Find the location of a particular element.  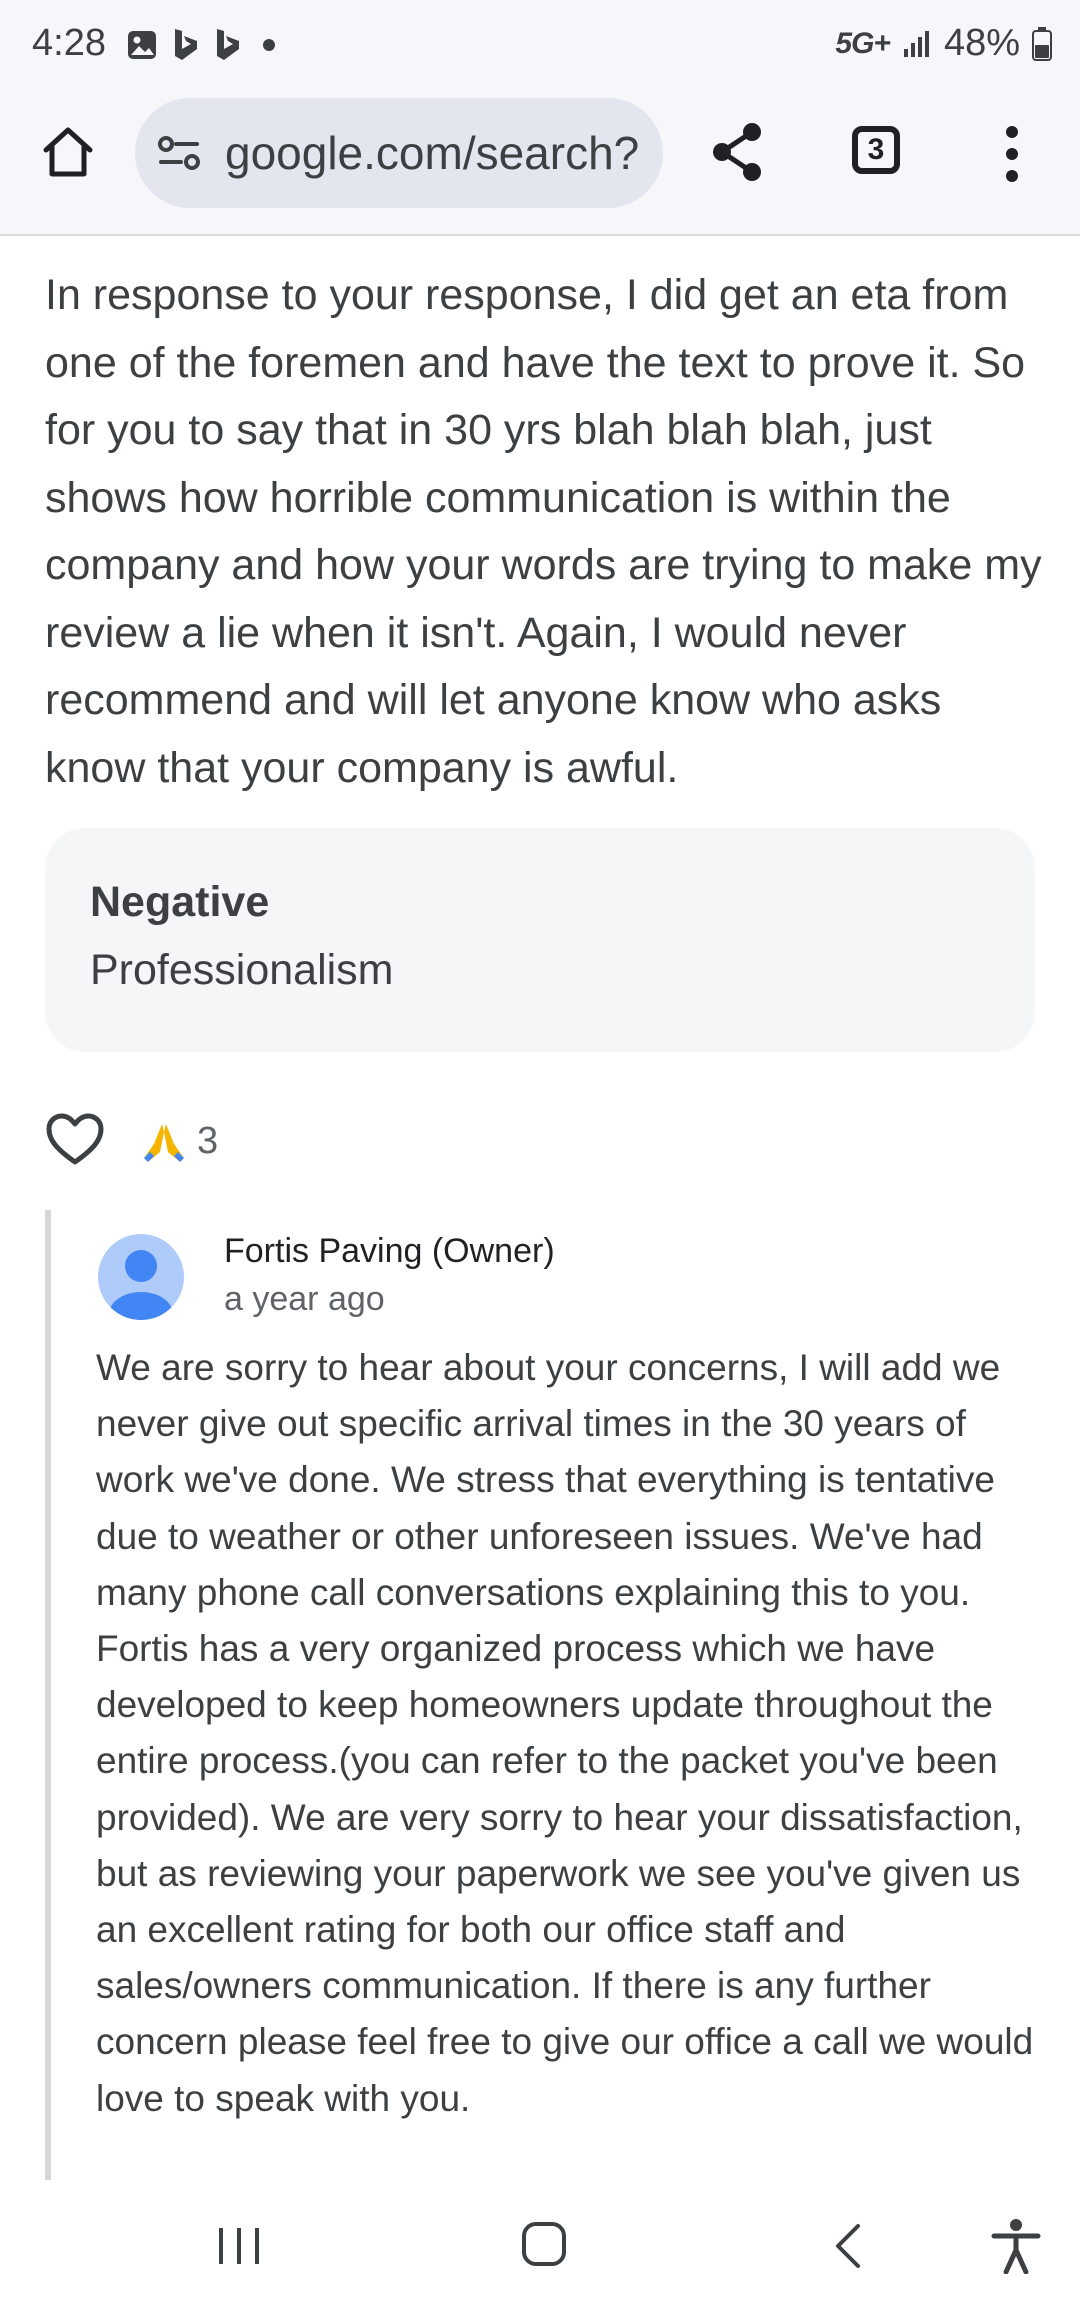

like-heart-icon is located at coordinates (75, 1140).